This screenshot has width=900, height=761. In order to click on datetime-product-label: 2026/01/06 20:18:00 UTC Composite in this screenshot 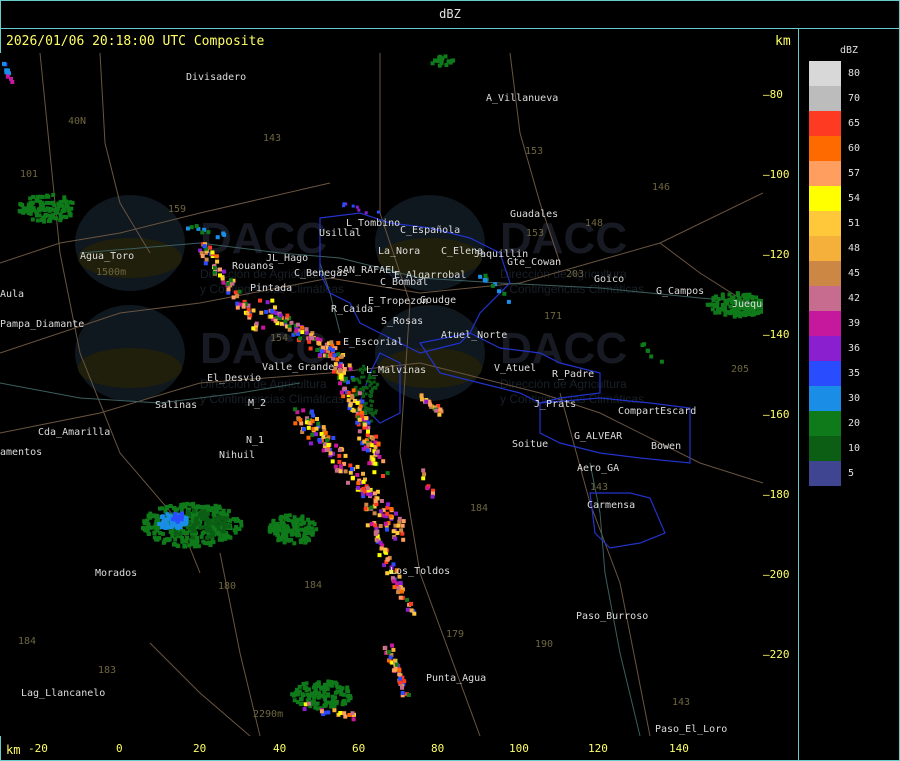, I will do `click(135, 41)`.